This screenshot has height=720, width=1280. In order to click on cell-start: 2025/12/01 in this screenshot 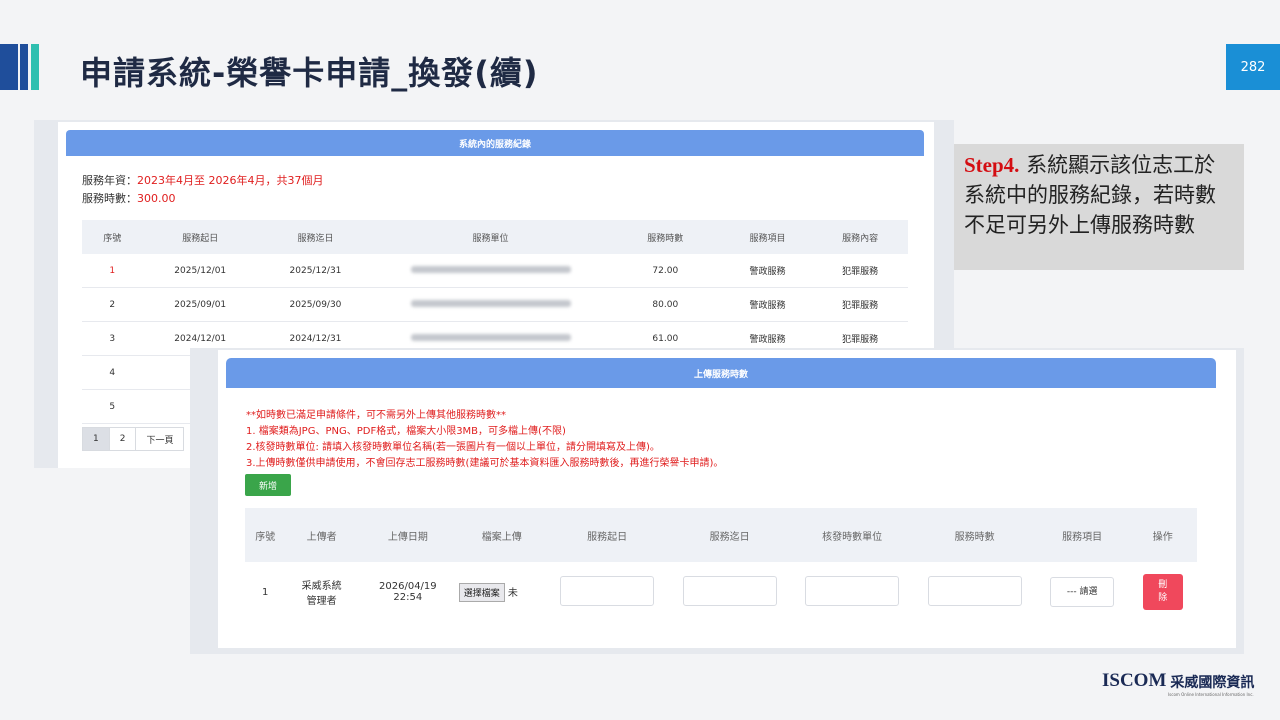, I will do `click(200, 271)`.